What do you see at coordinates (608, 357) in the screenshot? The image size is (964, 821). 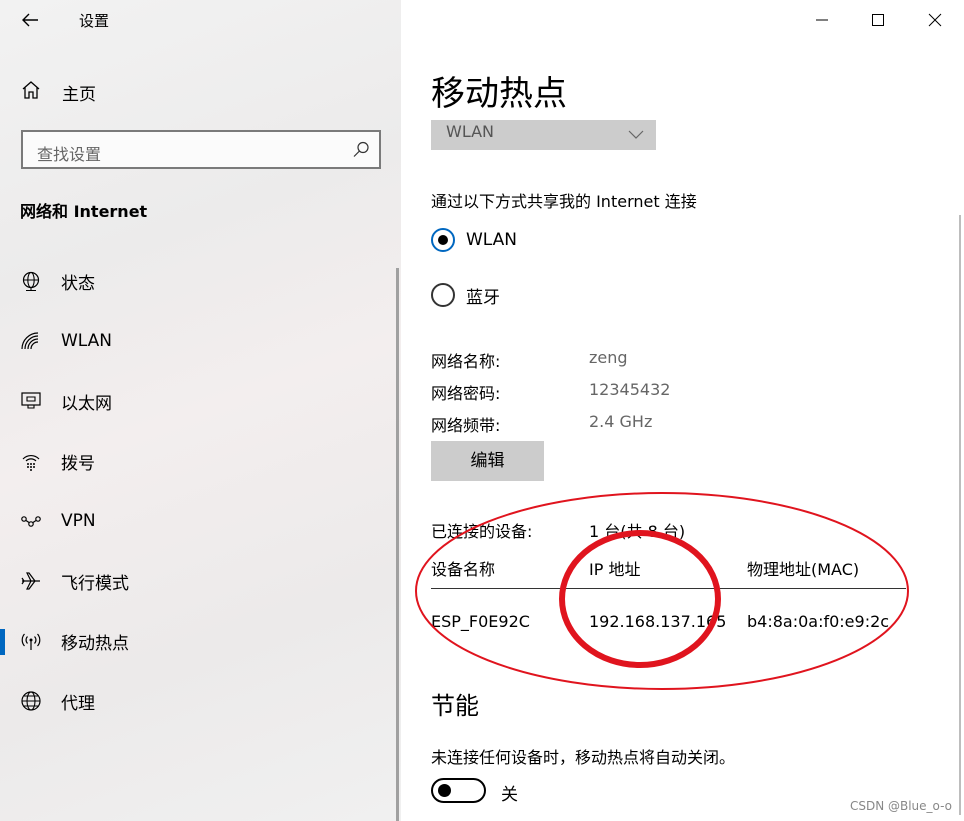 I see `network-name-value: zeng` at bounding box center [608, 357].